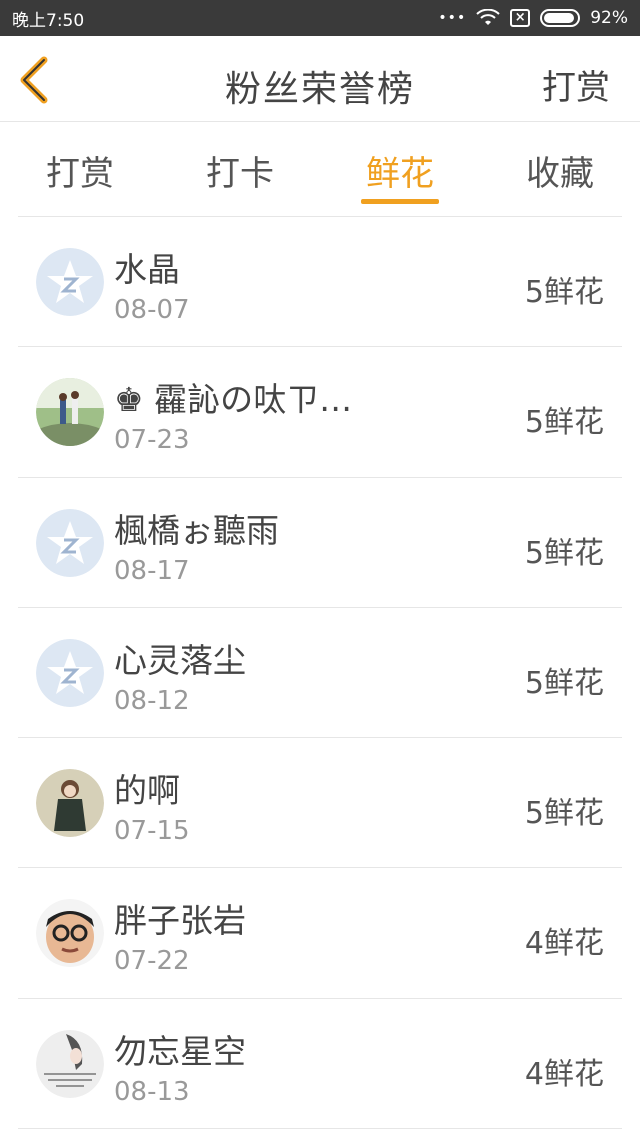 Image resolution: width=640 pixels, height=1138 pixels. What do you see at coordinates (488, 17) in the screenshot?
I see `wifi-icon` at bounding box center [488, 17].